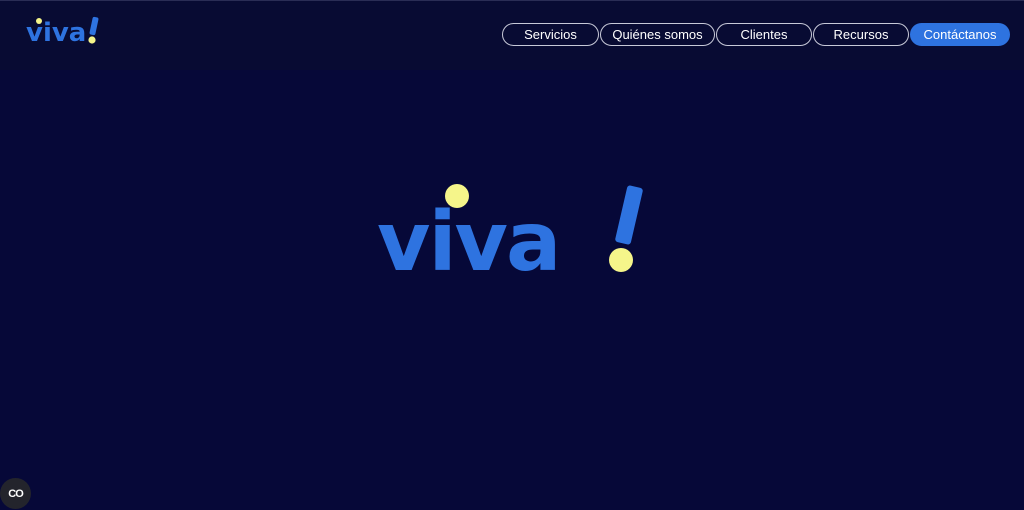 This screenshot has height=510, width=1024. What do you see at coordinates (861, 34) in the screenshot?
I see `nav-recursos-button: Recursos` at bounding box center [861, 34].